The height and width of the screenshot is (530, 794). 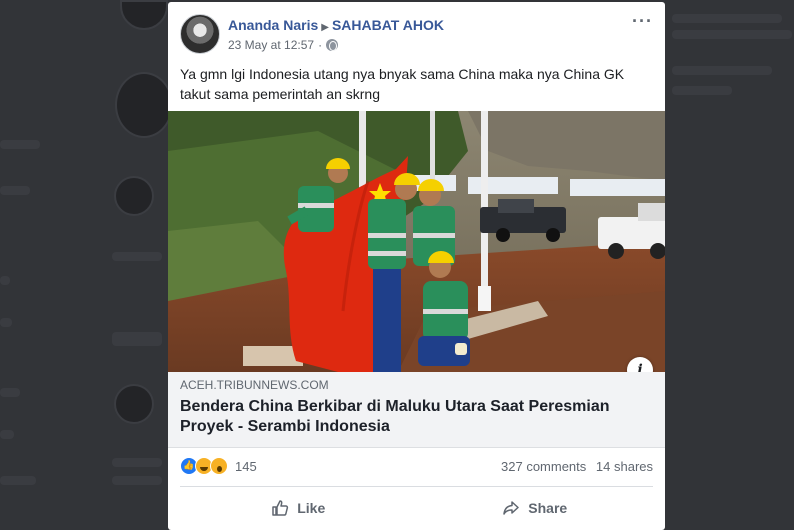 I want to click on share-label: Share, so click(x=548, y=508).